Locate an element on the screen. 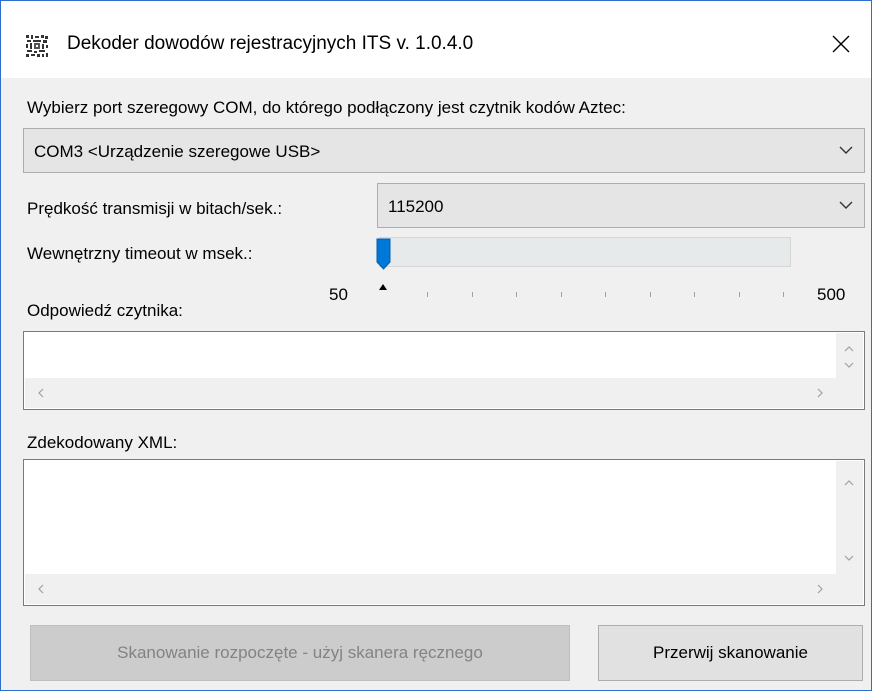 The image size is (872, 691). timeout-slider-thumb is located at coordinates (383, 254).